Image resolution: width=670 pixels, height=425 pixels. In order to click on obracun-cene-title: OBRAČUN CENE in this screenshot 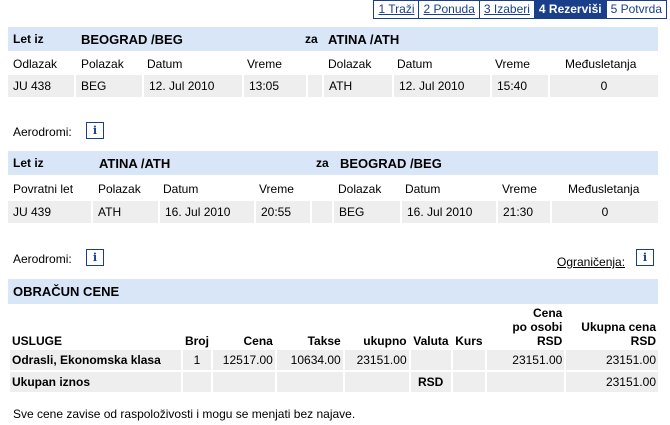, I will do `click(66, 291)`.